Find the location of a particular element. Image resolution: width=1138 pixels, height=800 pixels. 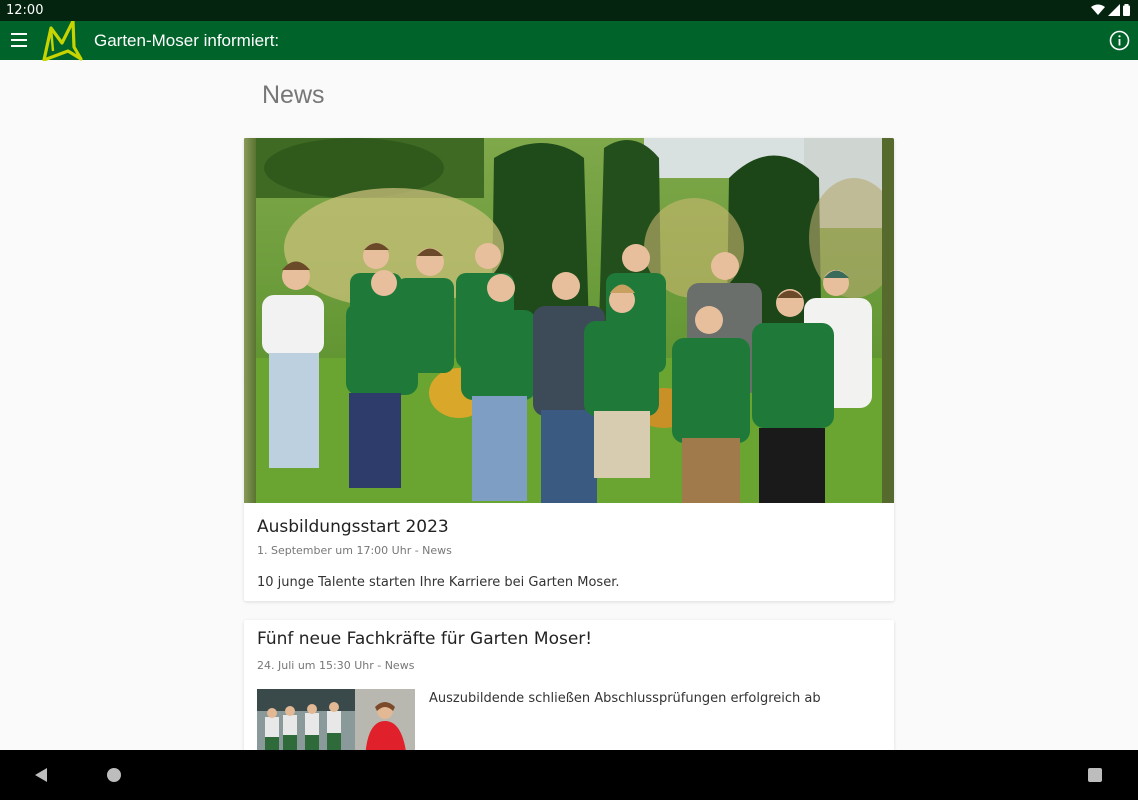

news-date: 24. Juli um 15:30 Uhr - News is located at coordinates (336, 665).